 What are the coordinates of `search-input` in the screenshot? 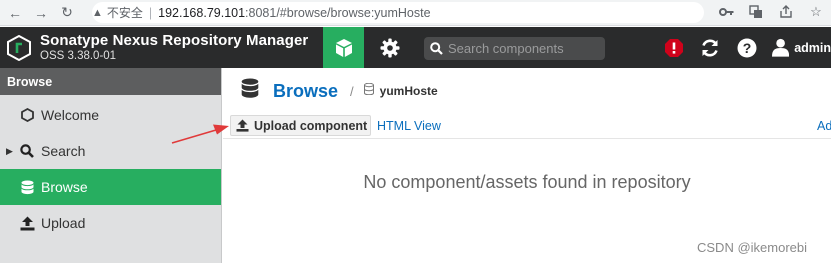 It's located at (523, 48).